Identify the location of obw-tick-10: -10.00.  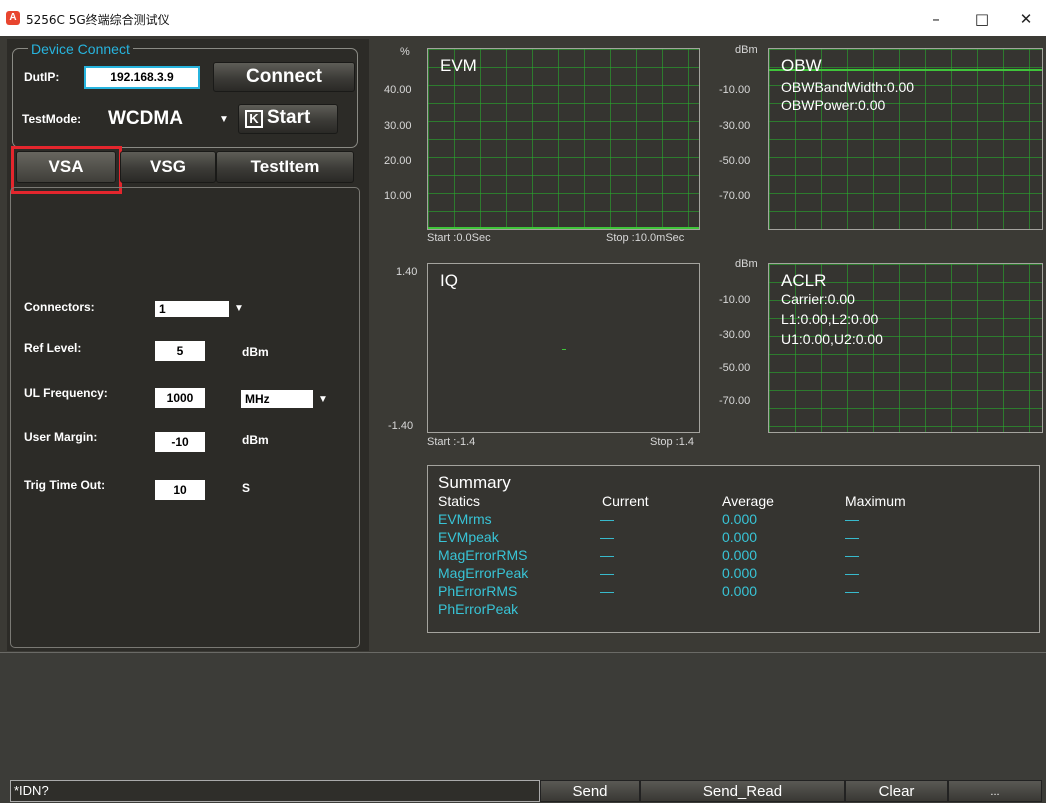
(735, 90).